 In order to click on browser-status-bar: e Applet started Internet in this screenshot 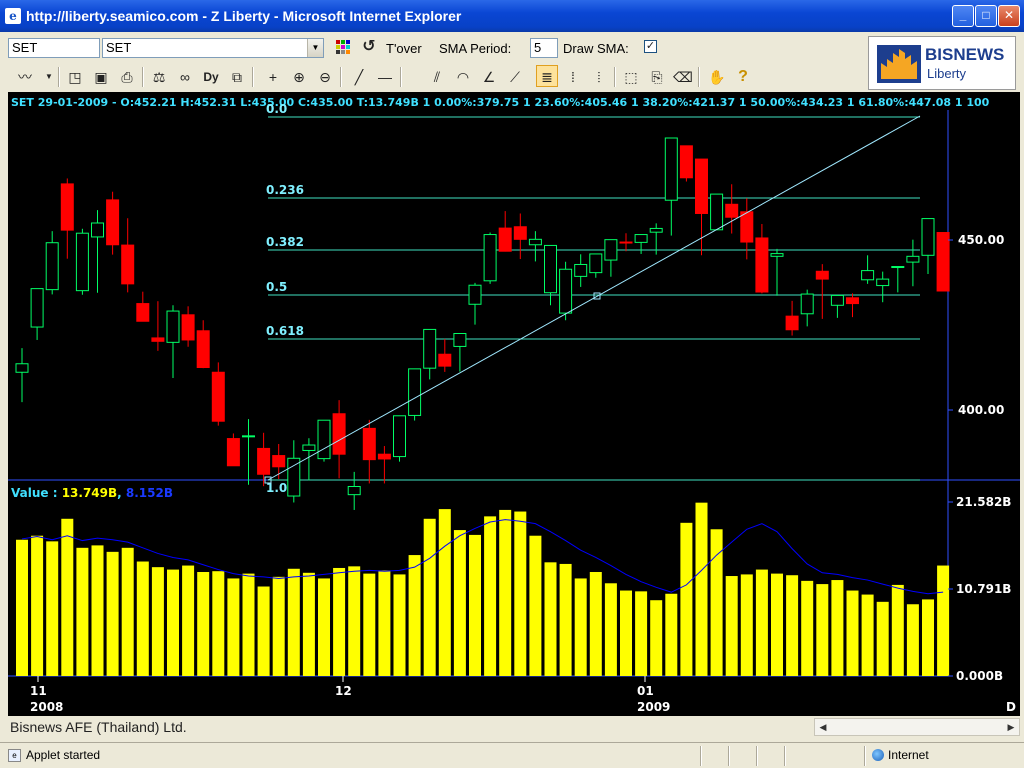, I will do `click(512, 755)`.